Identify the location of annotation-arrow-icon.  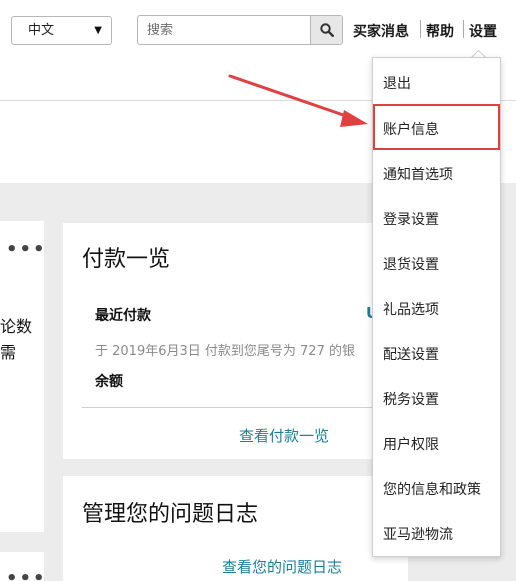
(298, 100).